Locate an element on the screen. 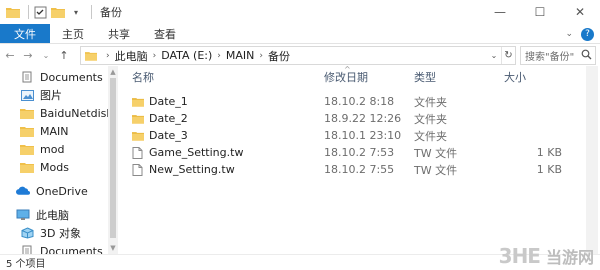  file-row: Date_1 18.10.2 8:18 文件夹 is located at coordinates (342, 101).